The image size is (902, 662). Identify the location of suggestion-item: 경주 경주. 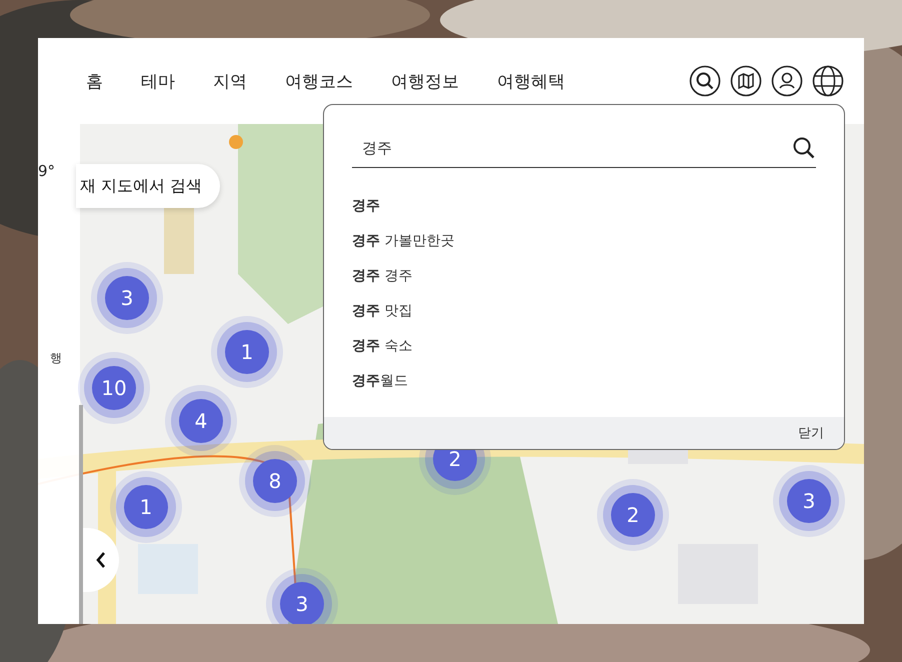
(382, 275).